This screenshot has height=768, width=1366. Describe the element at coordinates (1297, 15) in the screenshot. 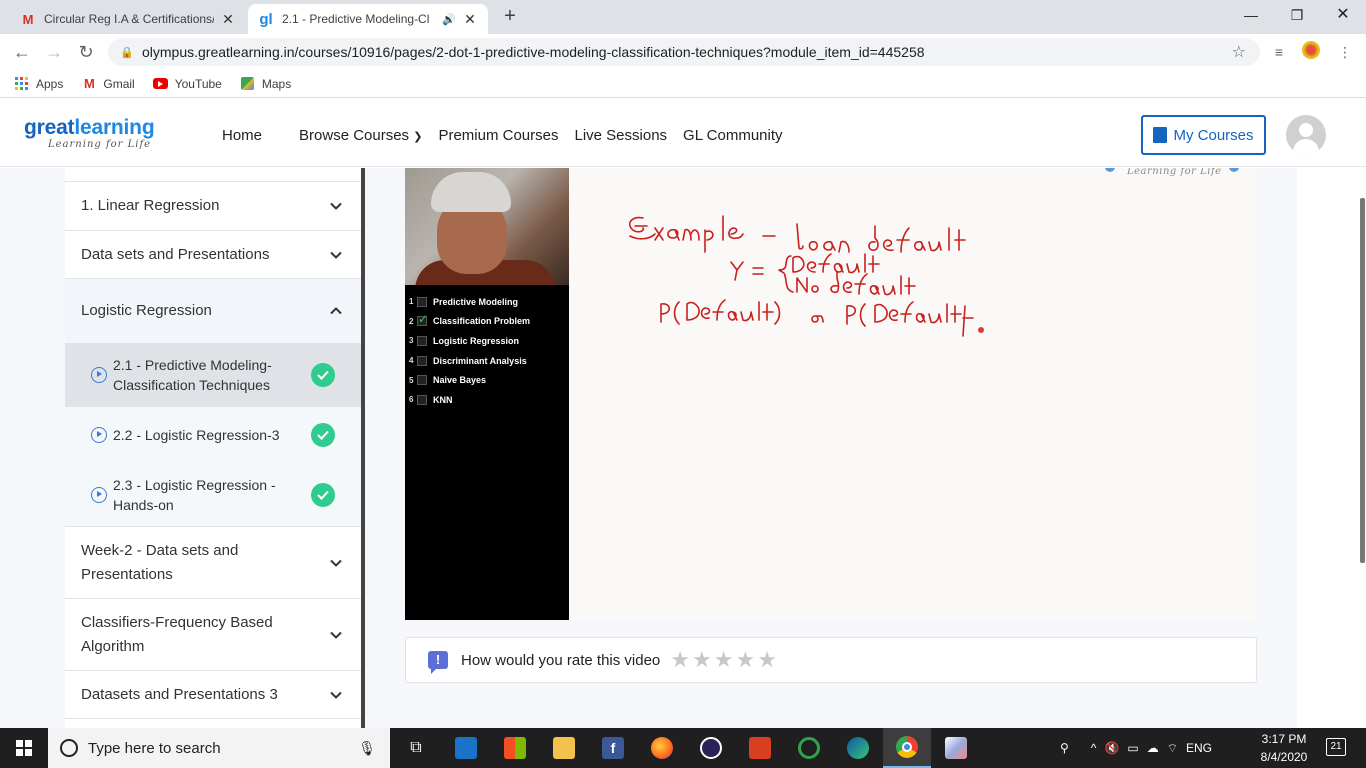

I see `restore-button: ❐` at that location.